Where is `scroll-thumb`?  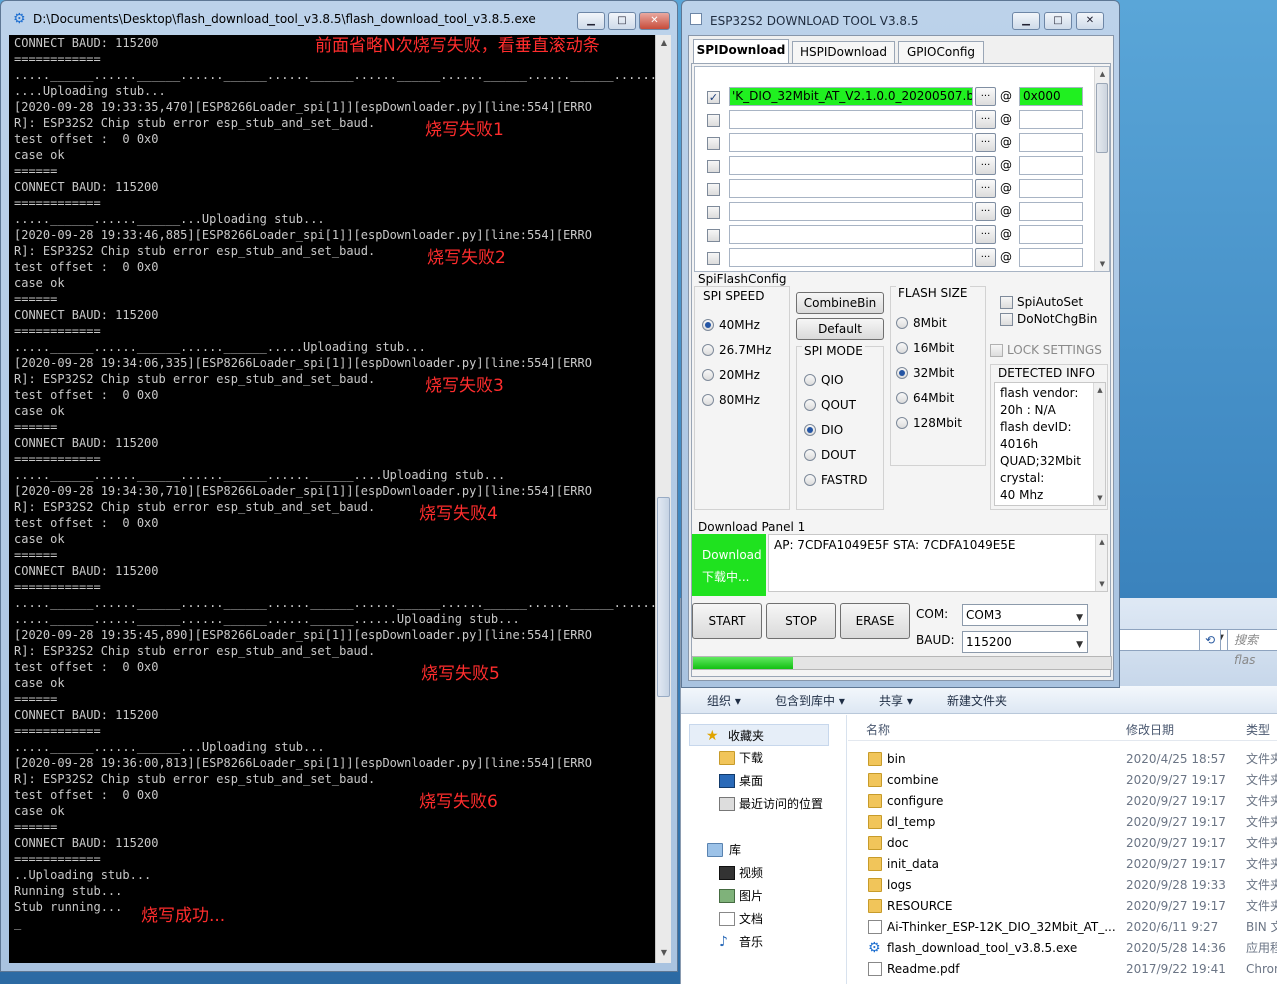
scroll-thumb is located at coordinates (663, 597).